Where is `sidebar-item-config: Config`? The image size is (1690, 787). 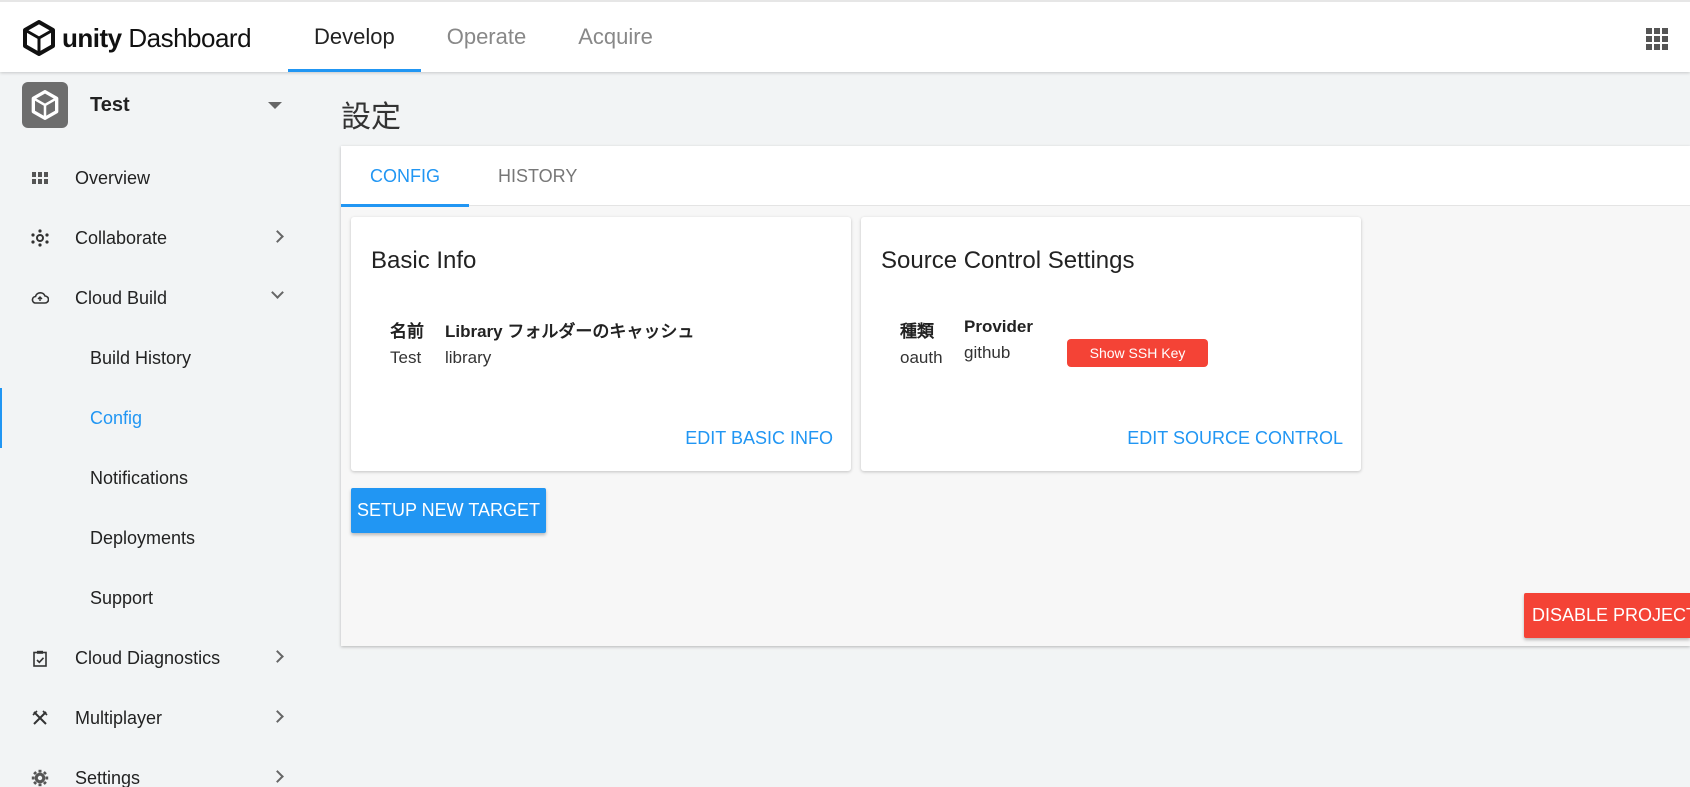 sidebar-item-config: Config is located at coordinates (159, 418).